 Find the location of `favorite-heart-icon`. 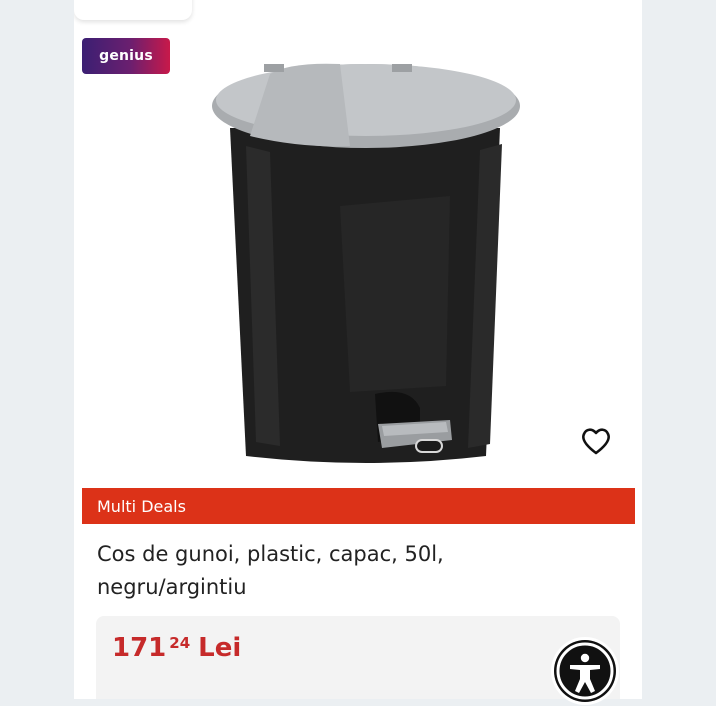

favorite-heart-icon is located at coordinates (596, 441).